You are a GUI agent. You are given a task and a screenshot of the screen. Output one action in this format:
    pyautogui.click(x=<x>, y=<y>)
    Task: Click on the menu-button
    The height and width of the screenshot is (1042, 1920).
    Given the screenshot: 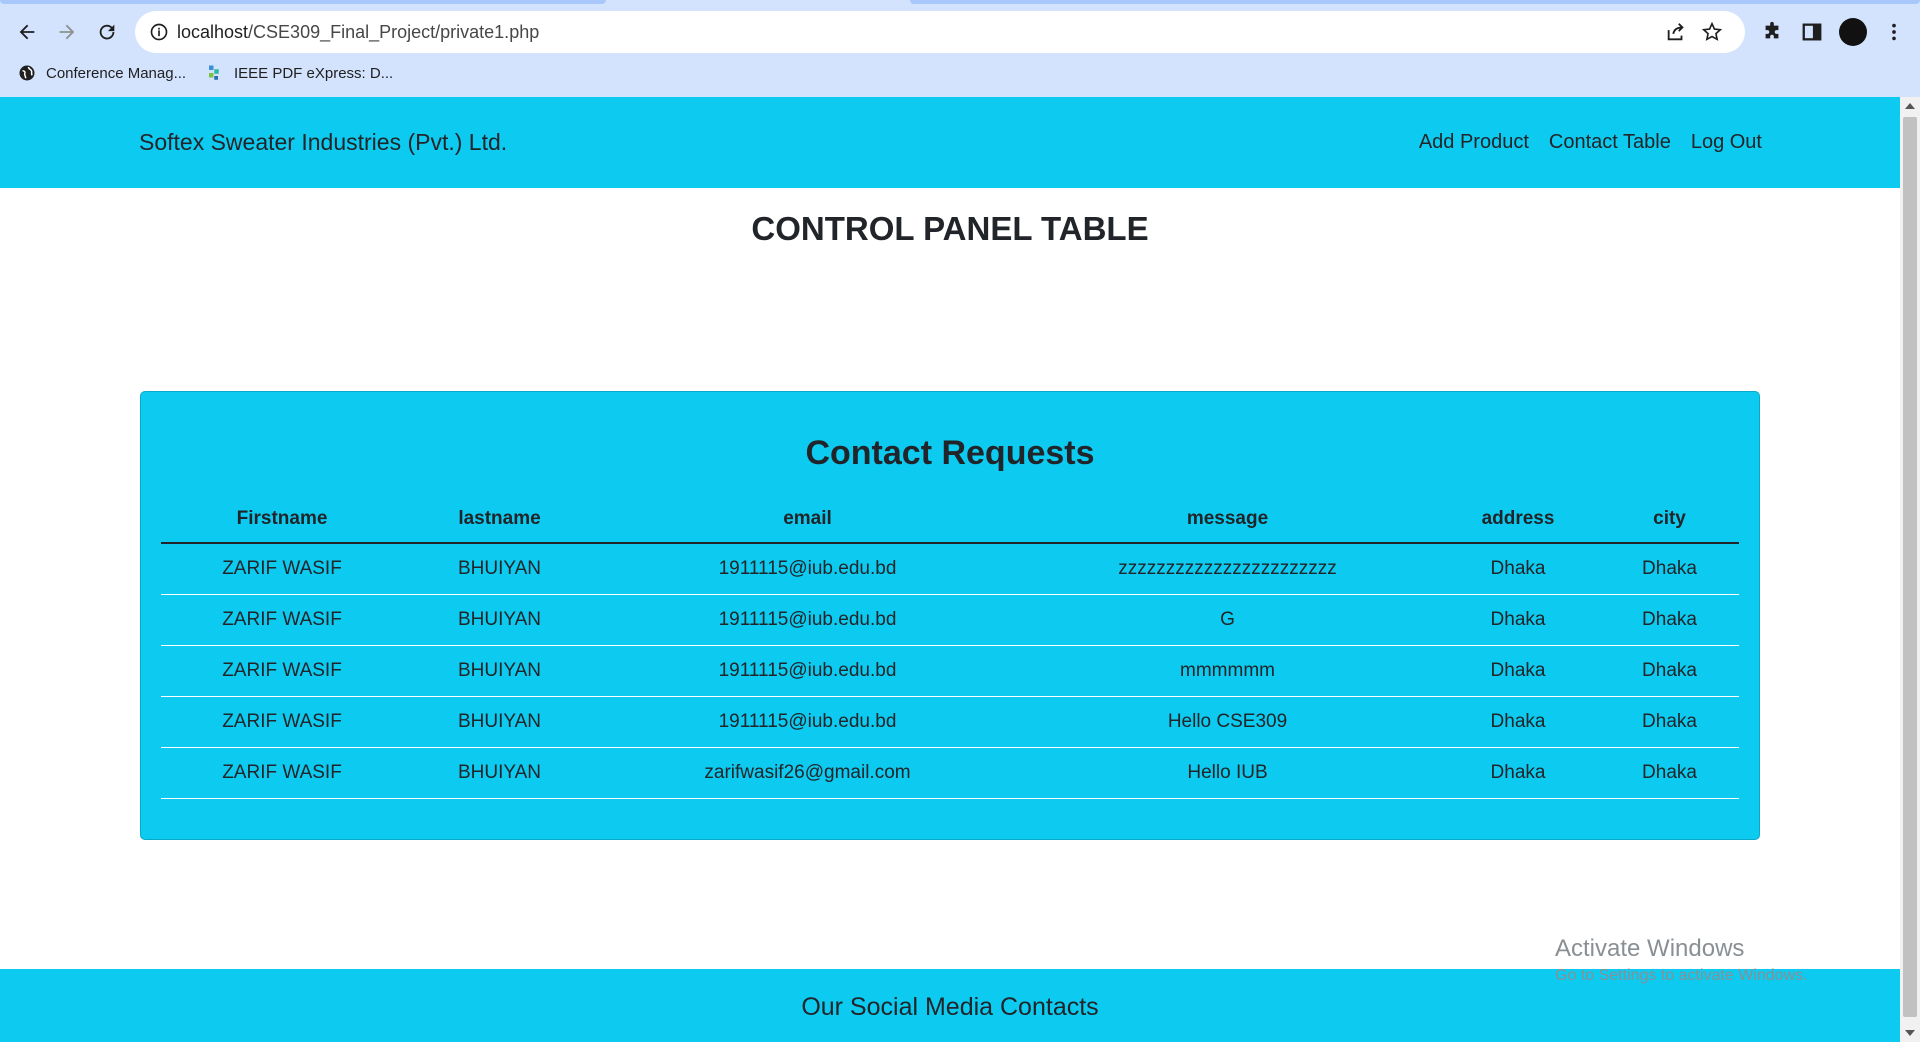 What is the action you would take?
    pyautogui.click(x=1894, y=32)
    